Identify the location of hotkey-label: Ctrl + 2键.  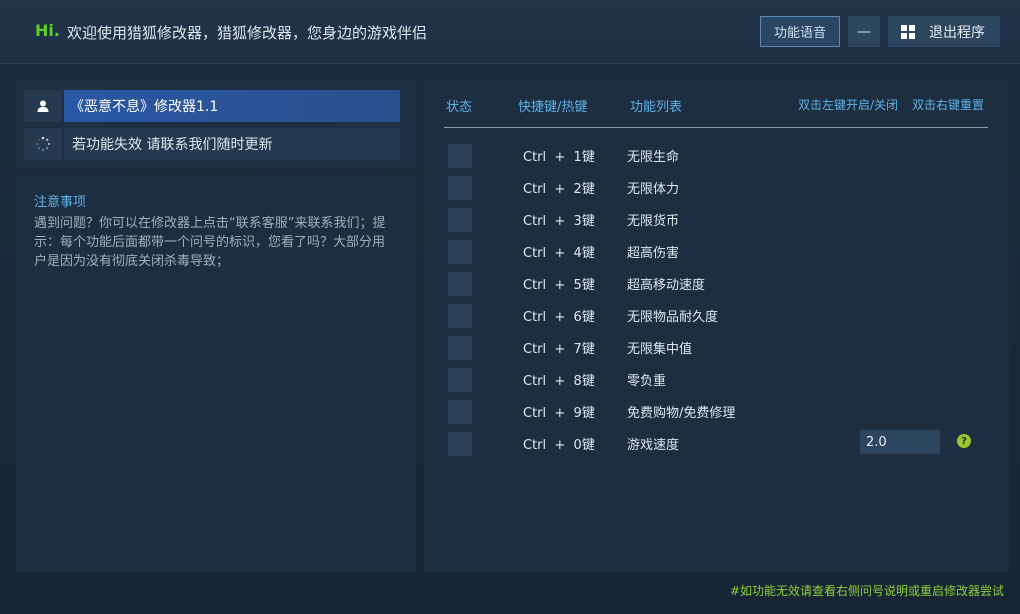
(559, 189).